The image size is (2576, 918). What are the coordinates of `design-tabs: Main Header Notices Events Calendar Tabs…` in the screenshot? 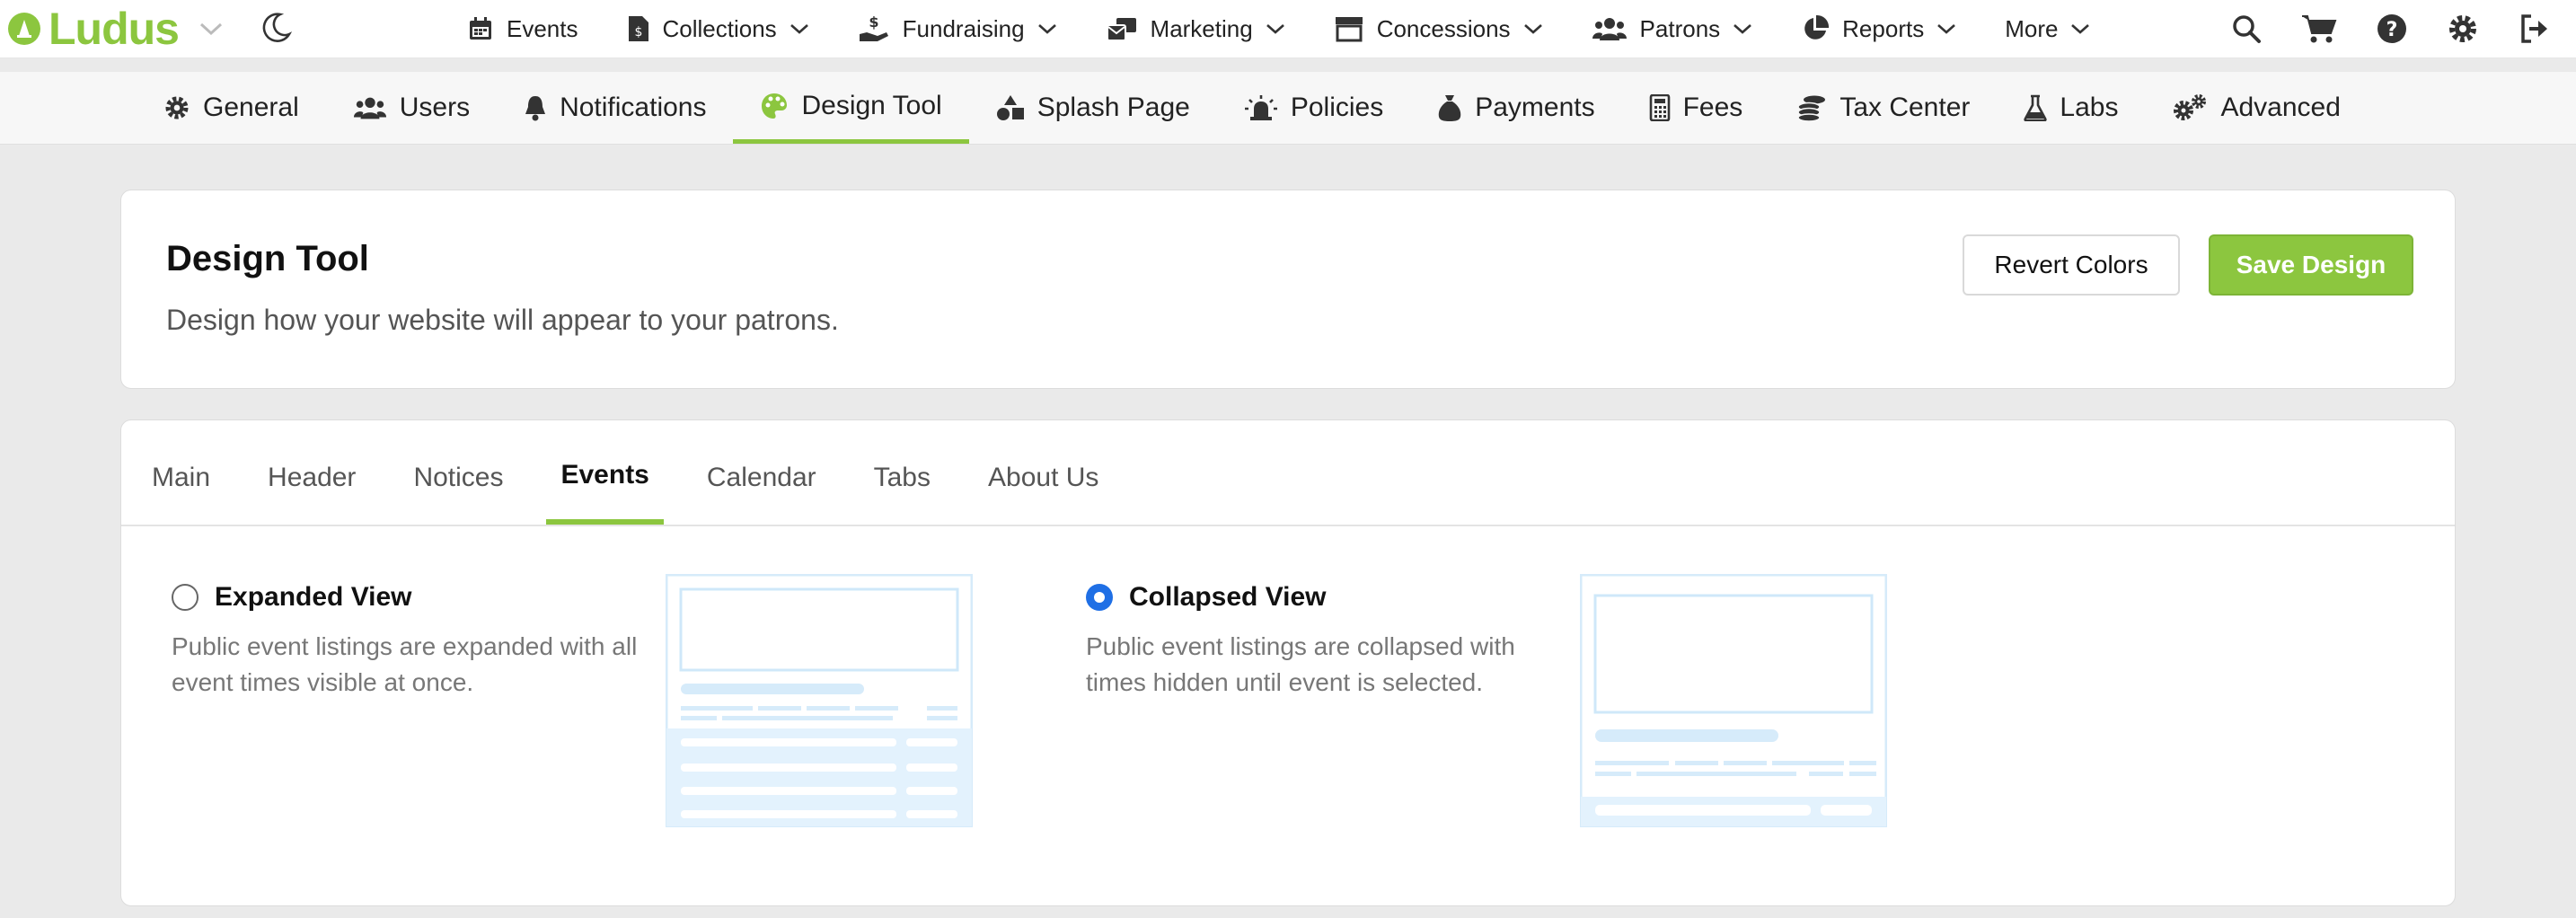 It's located at (1288, 473).